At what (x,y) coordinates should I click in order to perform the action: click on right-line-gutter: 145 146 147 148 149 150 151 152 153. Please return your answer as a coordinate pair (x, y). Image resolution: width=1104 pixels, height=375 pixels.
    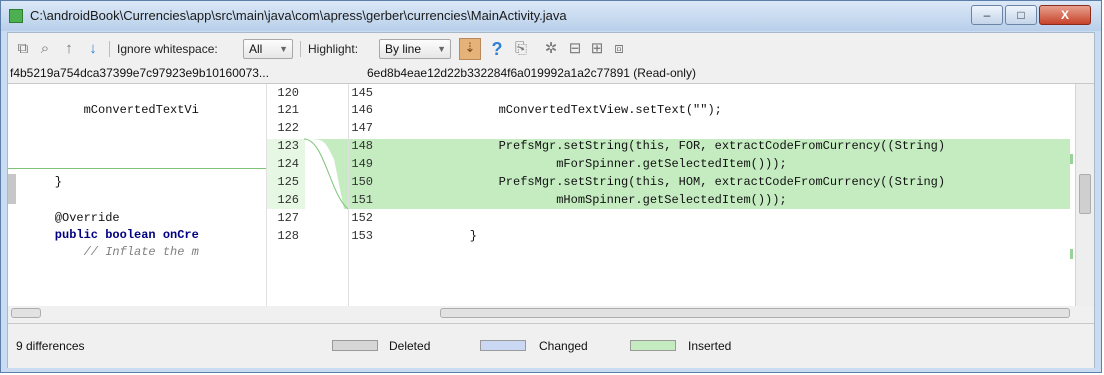
    Looking at the image, I should click on (393, 195).